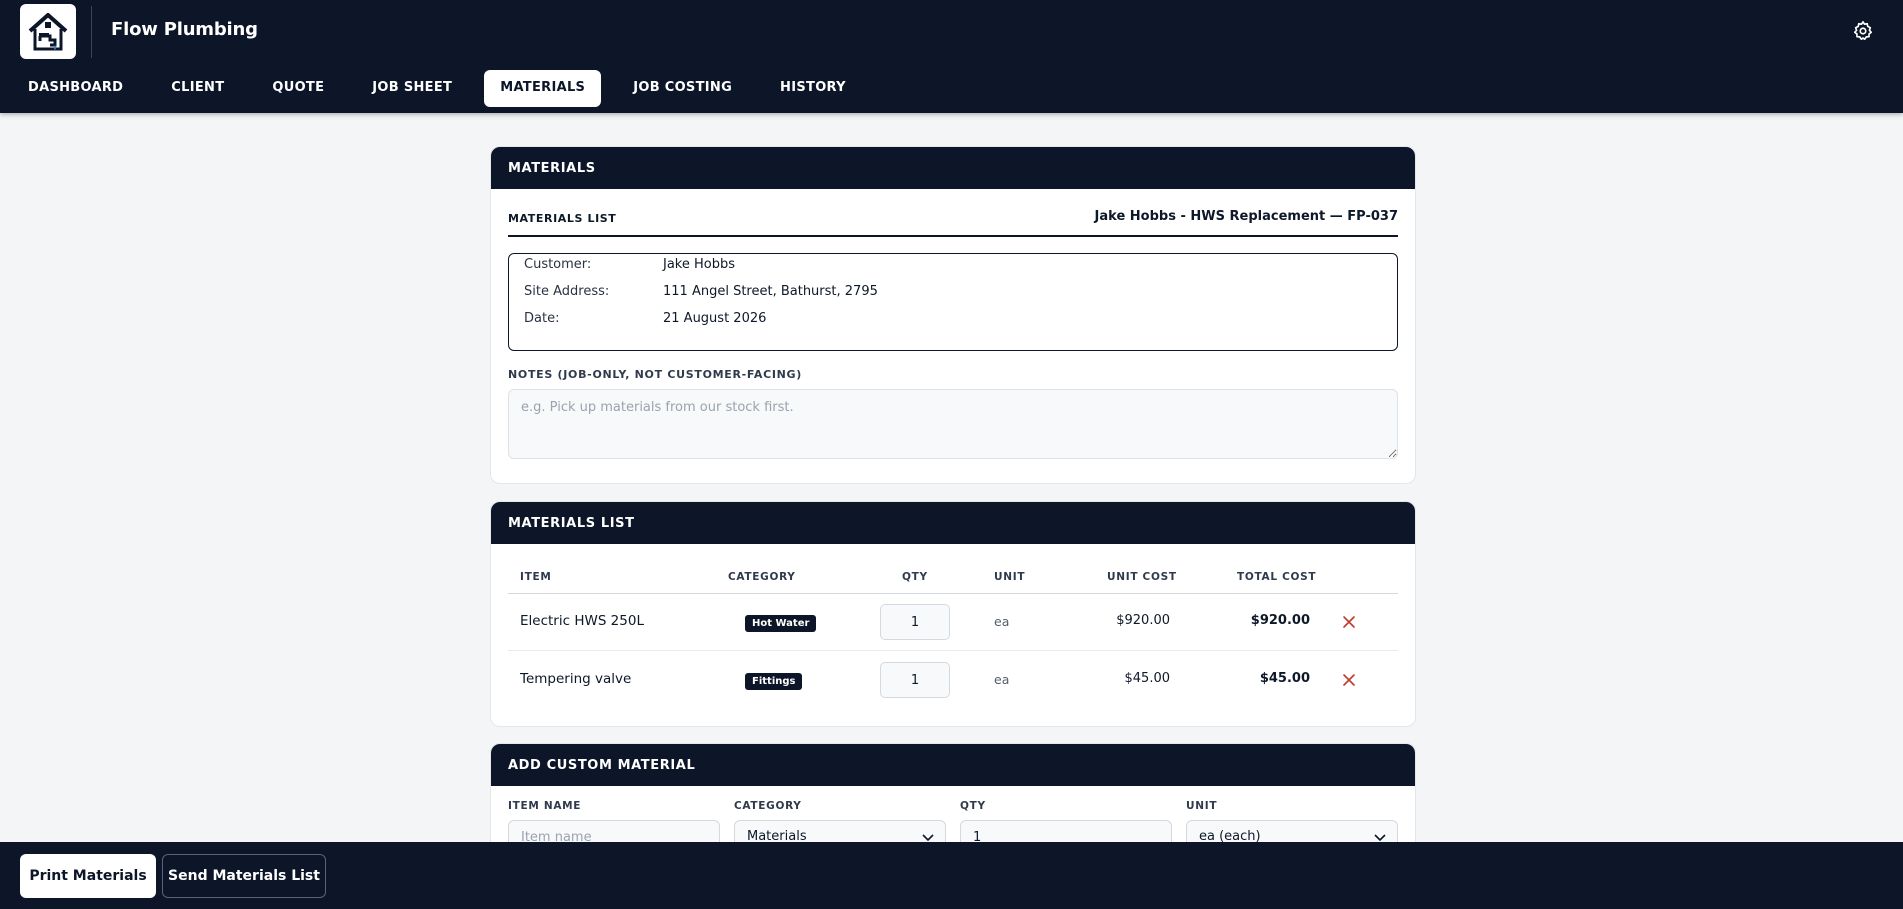  What do you see at coordinates (298, 88) in the screenshot?
I see `tab-quote: QUOTE` at bounding box center [298, 88].